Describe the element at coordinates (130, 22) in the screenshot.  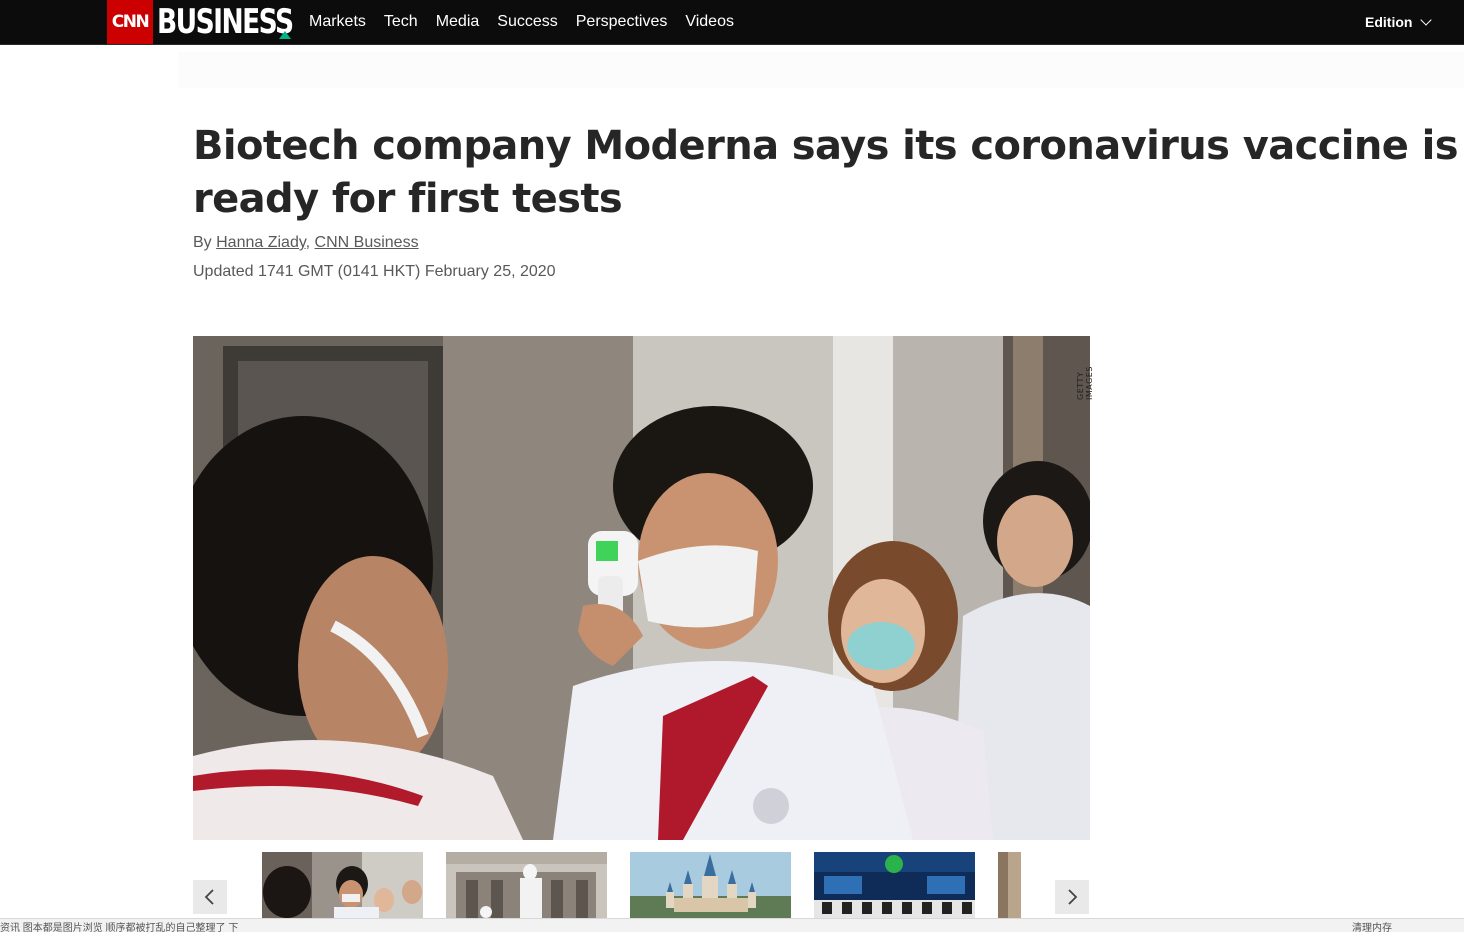
I see `cnn-logo: CNN` at that location.